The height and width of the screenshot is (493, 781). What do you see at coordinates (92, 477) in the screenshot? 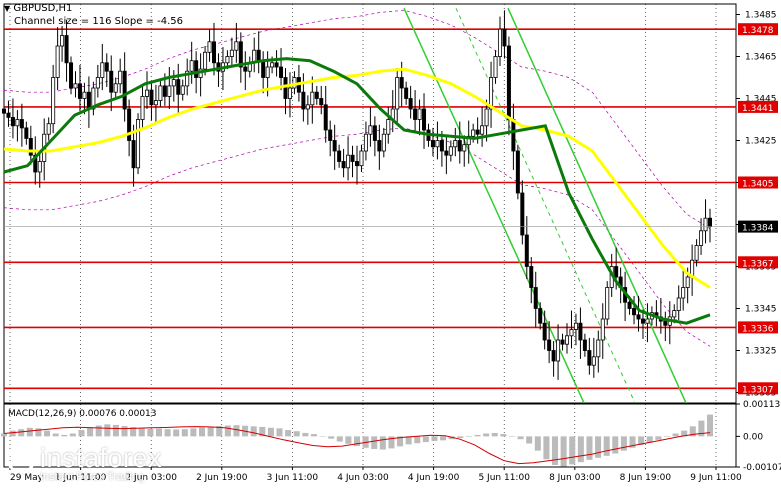
I see `watermark-tagline: Instant Forex Trading` at bounding box center [92, 477].